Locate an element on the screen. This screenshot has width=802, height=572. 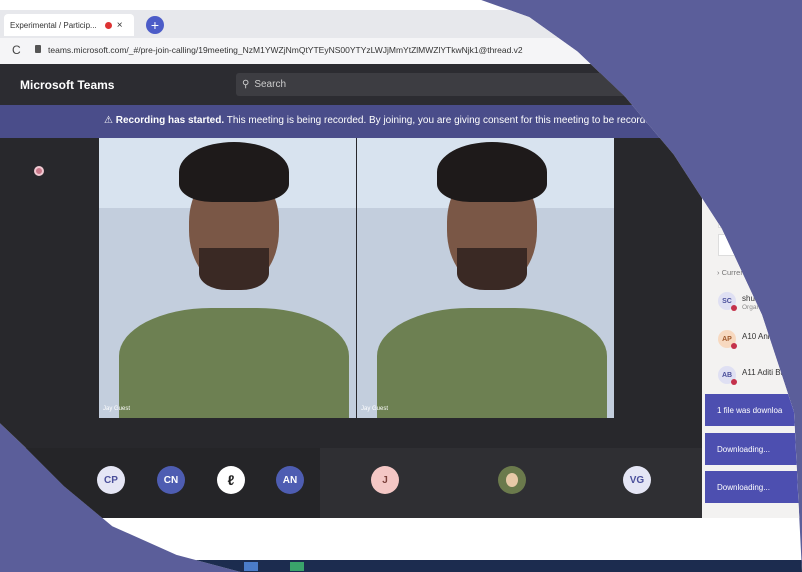
participant-avatar-row: CP CN ℓ AN J VG is located at coordinates (351, 483).